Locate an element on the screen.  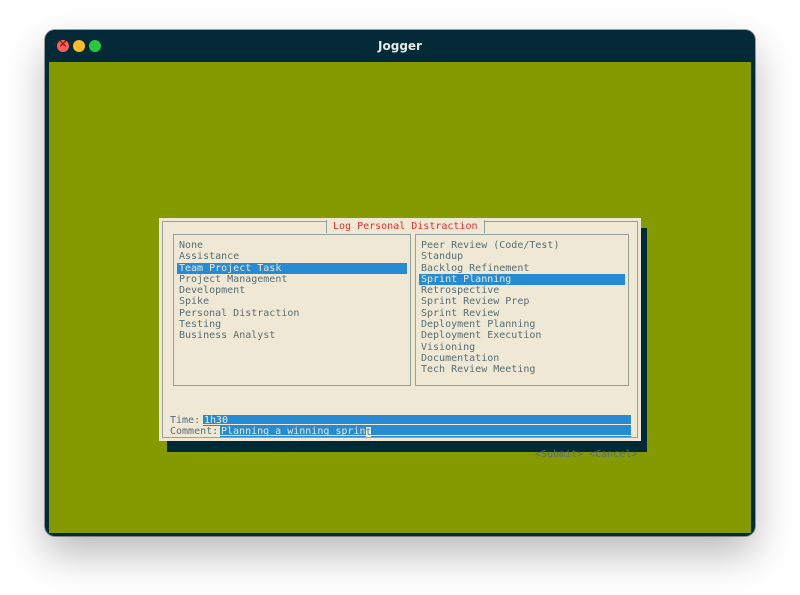
dialog-buttons: <Submit> <Cancel> is located at coordinates (586, 454).